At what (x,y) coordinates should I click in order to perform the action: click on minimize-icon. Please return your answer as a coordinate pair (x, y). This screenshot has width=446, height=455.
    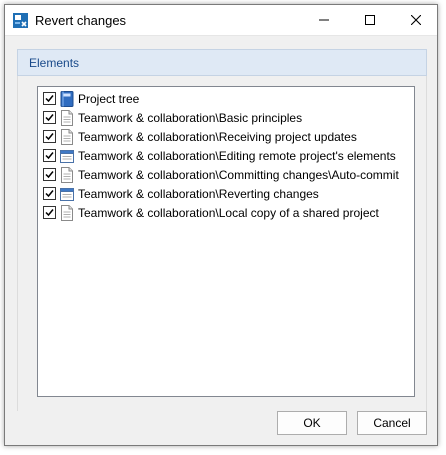
    Looking at the image, I should click on (324, 20).